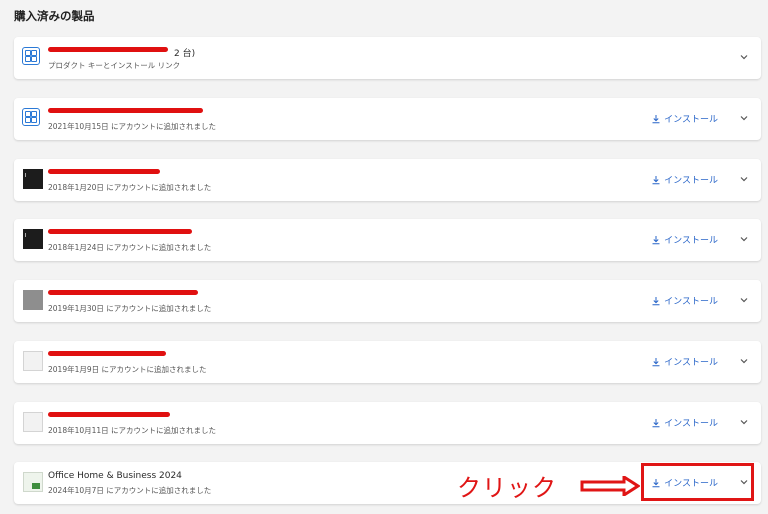 The width and height of the screenshot is (768, 514). Describe the element at coordinates (130, 187) in the screenshot. I see `product-subtitle: 2018年1月20日 にアカウントに追加されました` at that location.